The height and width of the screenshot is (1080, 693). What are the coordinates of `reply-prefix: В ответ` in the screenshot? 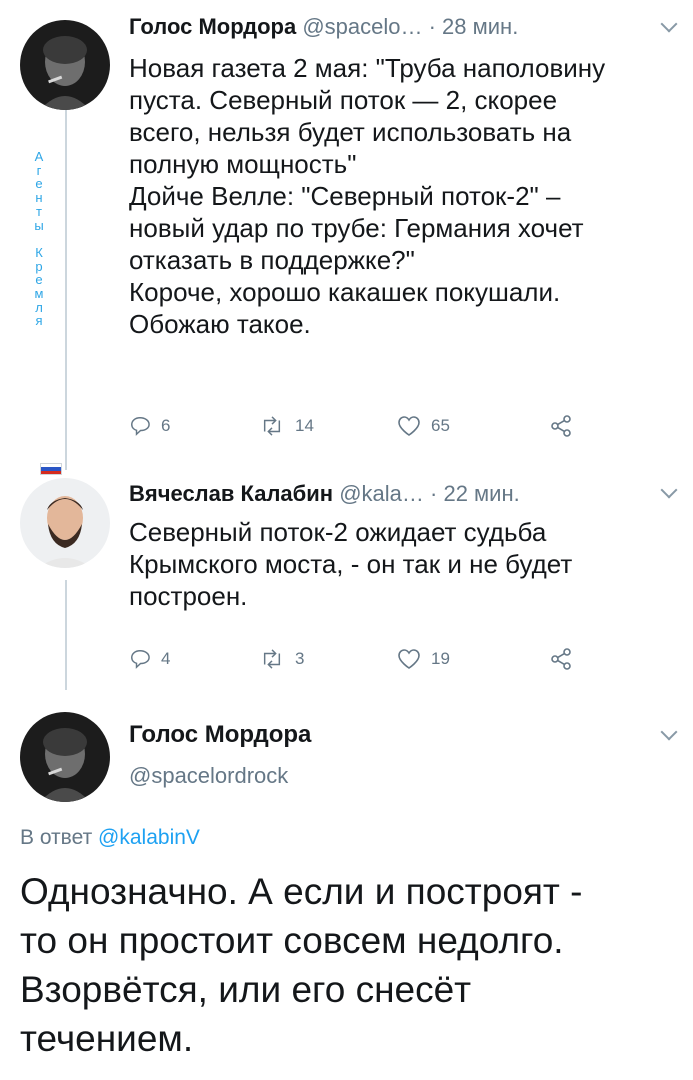 It's located at (56, 837).